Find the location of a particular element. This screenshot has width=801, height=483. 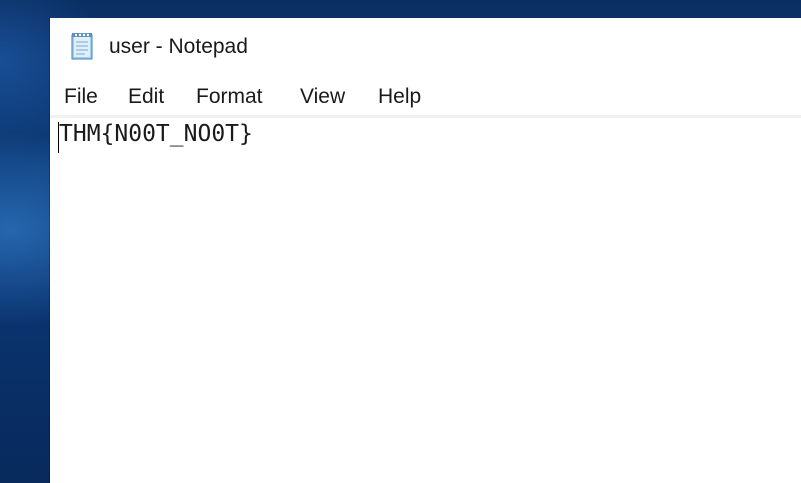

menu-file: File is located at coordinates (81, 97).